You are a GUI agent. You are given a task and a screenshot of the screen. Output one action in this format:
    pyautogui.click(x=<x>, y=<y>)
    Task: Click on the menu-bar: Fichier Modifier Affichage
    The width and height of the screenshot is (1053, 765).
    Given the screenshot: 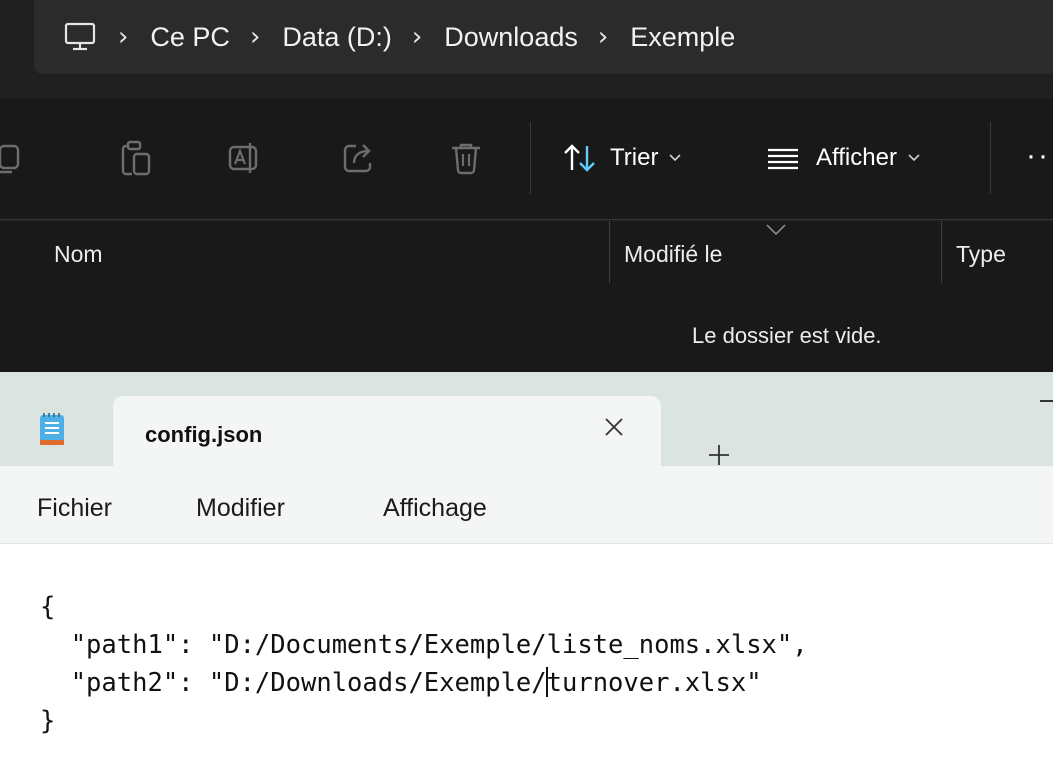 What is the action you would take?
    pyautogui.click(x=526, y=505)
    